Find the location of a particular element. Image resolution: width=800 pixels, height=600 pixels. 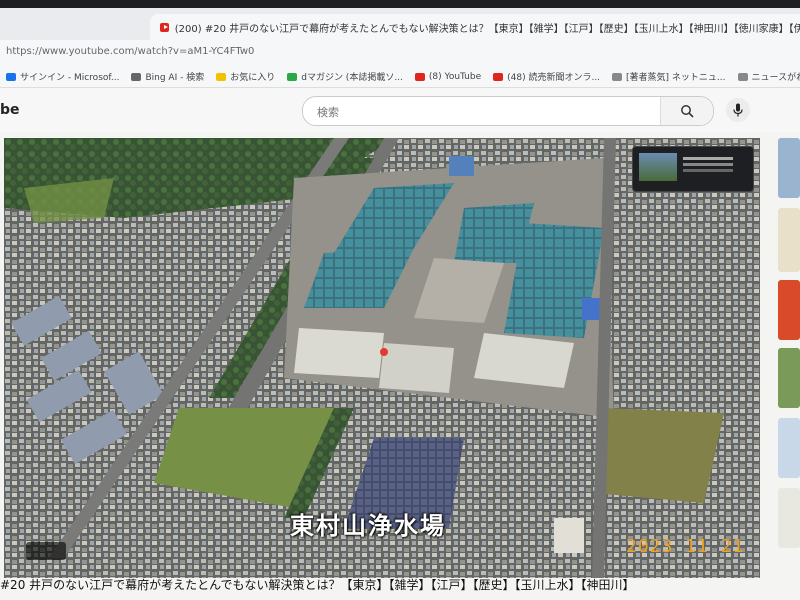

youtube-logo: be is located at coordinates (10, 110).